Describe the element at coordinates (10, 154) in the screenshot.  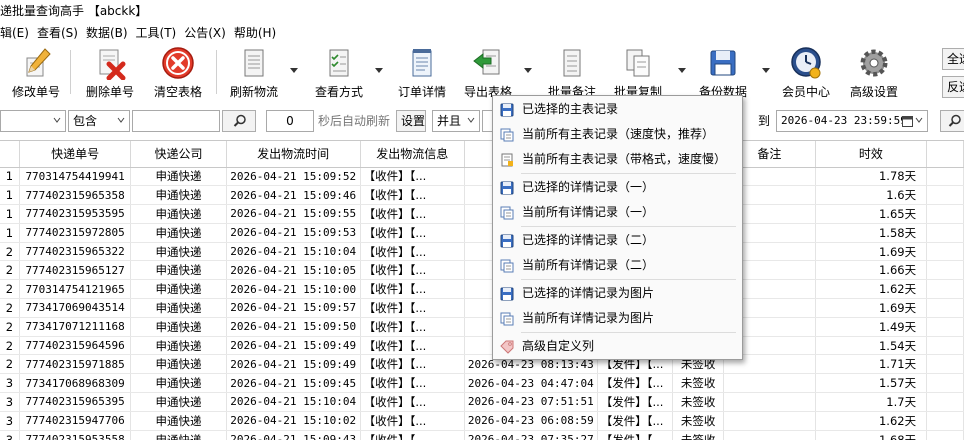
I see `col-header-index` at that location.